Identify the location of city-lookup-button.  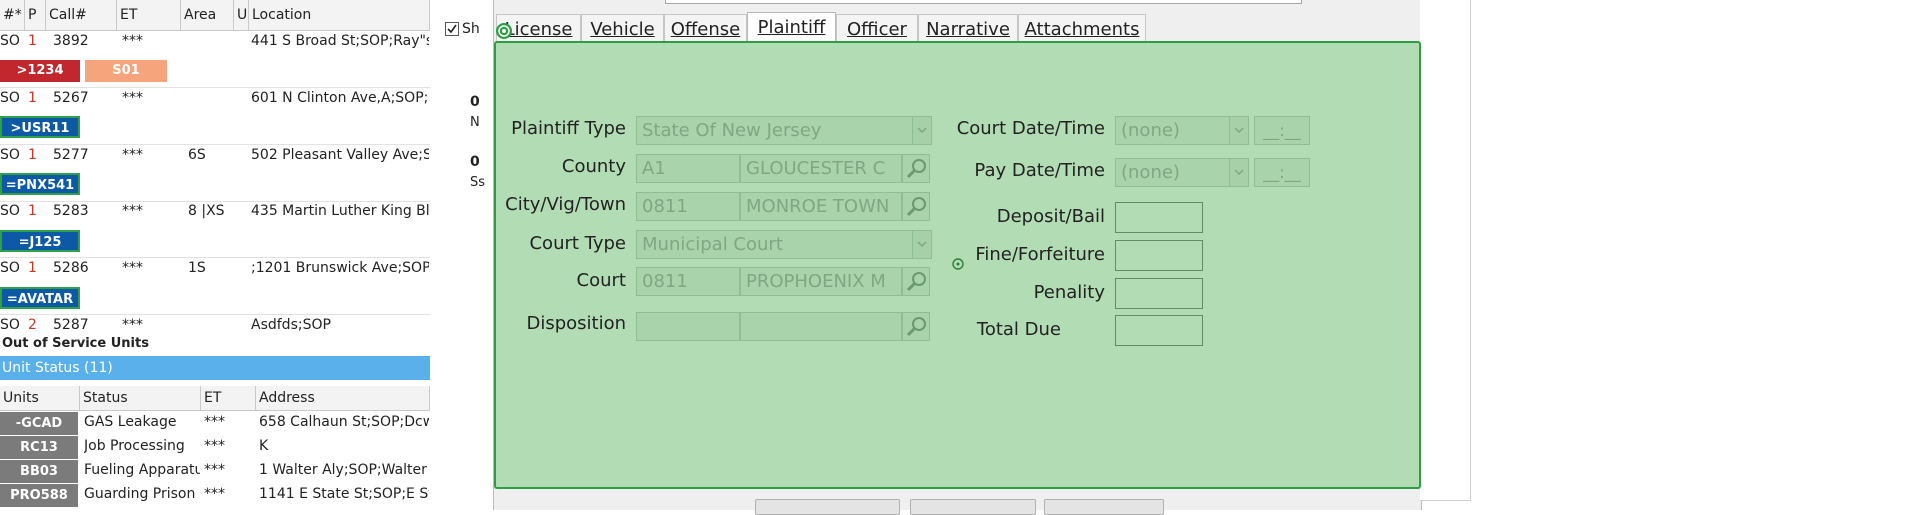
(916, 206).